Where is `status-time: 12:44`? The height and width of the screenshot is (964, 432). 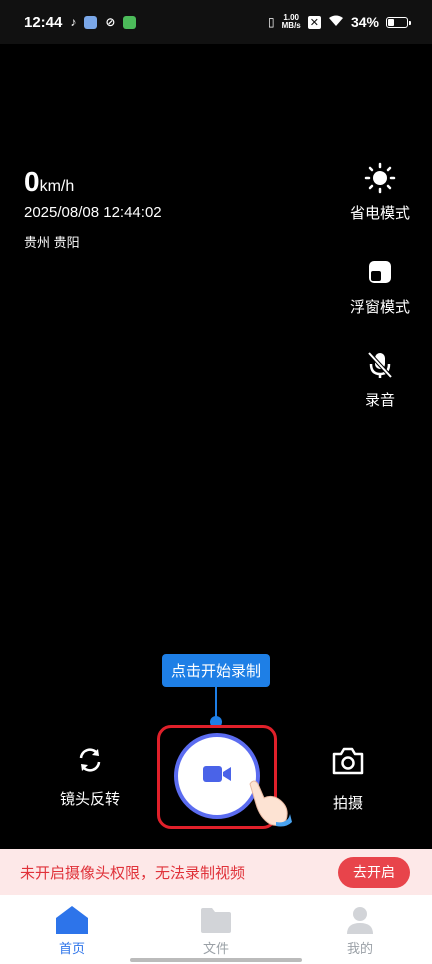 status-time: 12:44 is located at coordinates (43, 22).